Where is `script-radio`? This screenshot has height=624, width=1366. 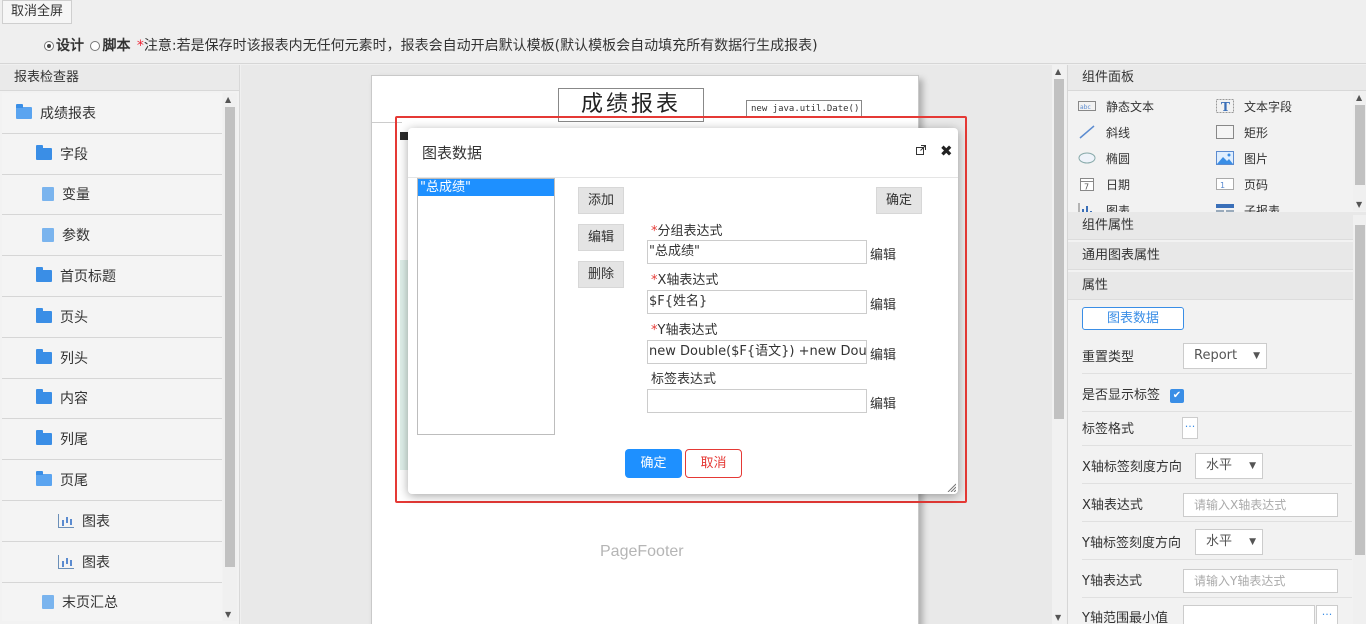
script-radio is located at coordinates (95, 46).